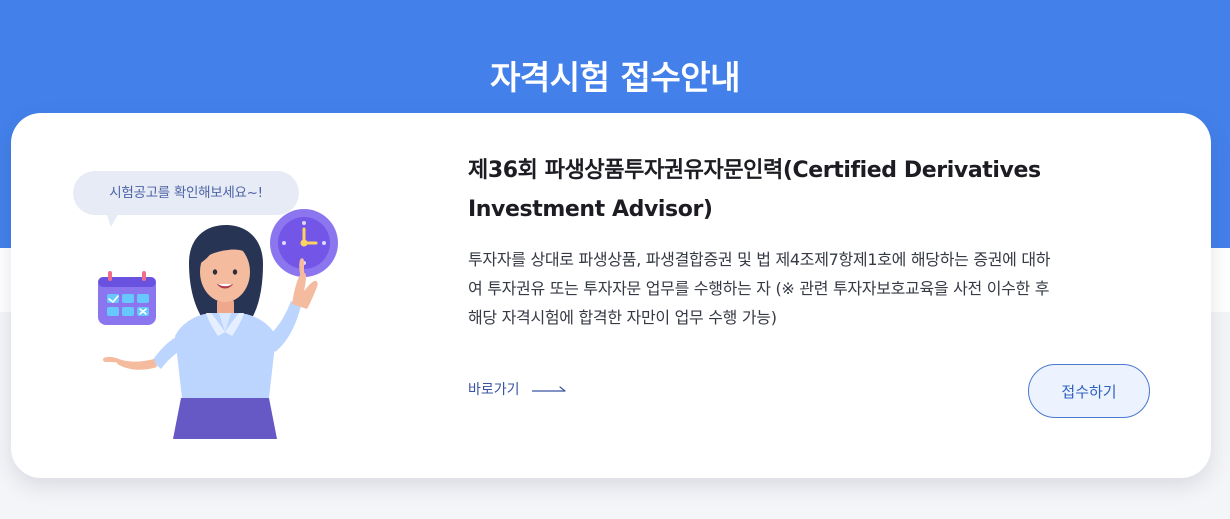  I want to click on calendar-icon, so click(127, 298).